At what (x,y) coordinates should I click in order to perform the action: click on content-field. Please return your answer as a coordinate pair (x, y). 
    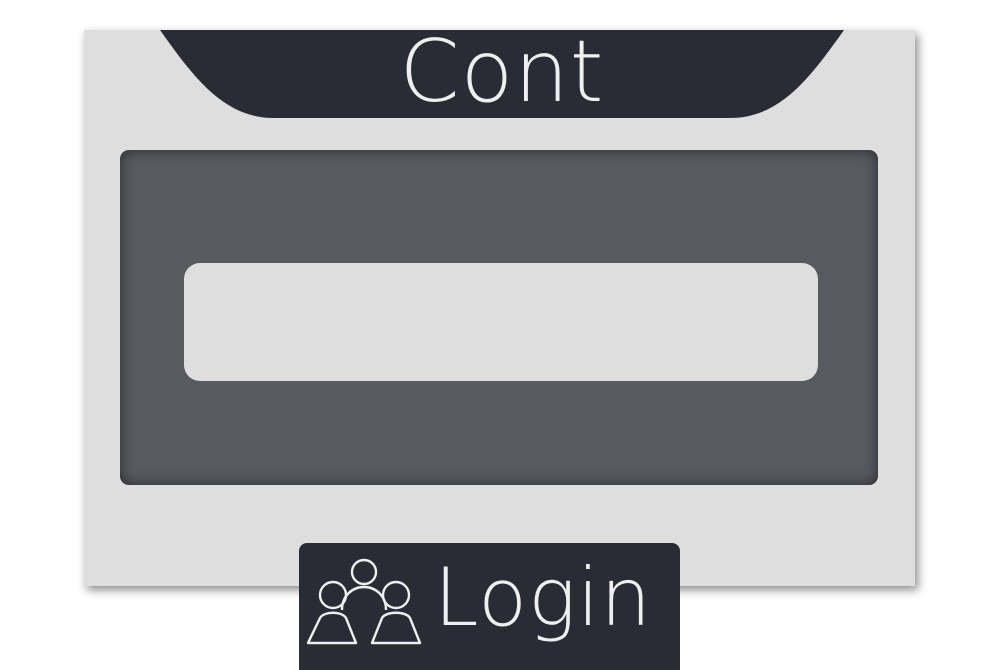
    Looking at the image, I should click on (501, 322).